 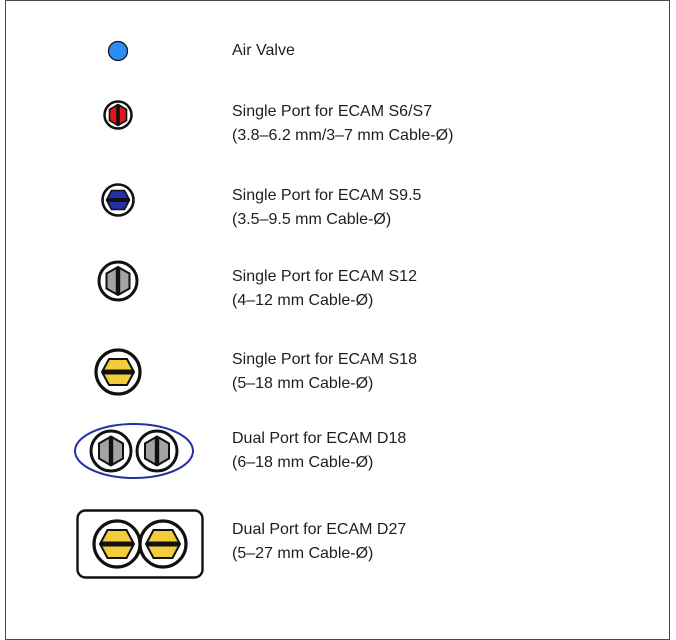 What do you see at coordinates (118, 200) in the screenshot?
I see `single-port-s9-5-icon` at bounding box center [118, 200].